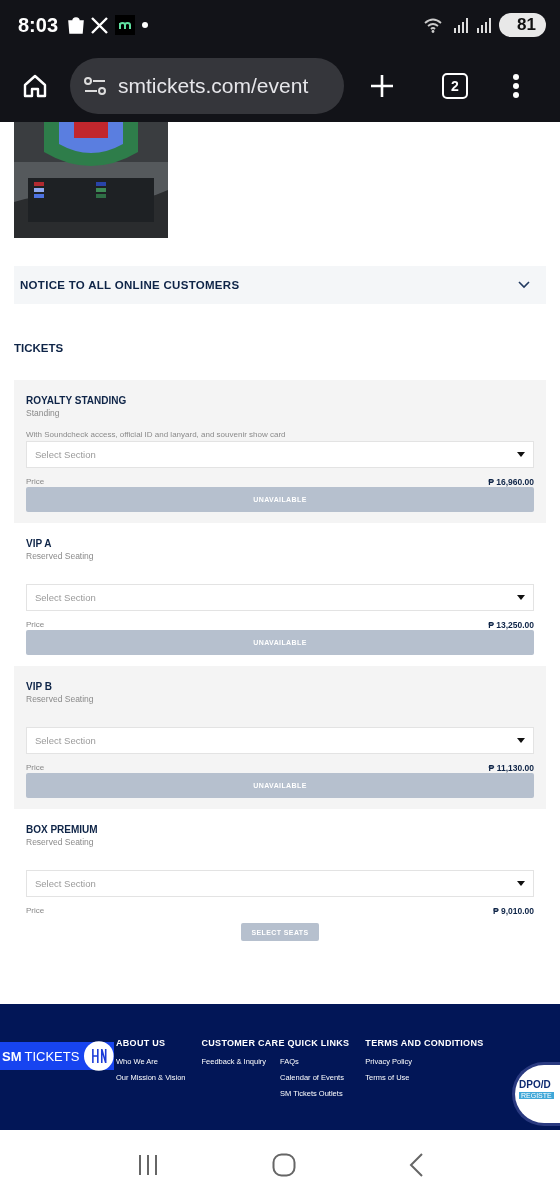  Describe the element at coordinates (76, 25) in the screenshot. I see `shopping-bag-icon` at that location.